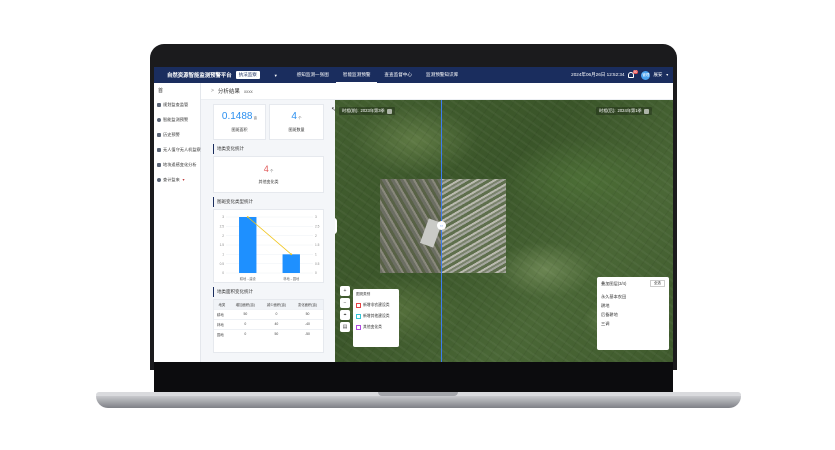  What do you see at coordinates (356, 75) in the screenshot?
I see `nav-item-smart-warning: 智能监测预警` at bounding box center [356, 75].